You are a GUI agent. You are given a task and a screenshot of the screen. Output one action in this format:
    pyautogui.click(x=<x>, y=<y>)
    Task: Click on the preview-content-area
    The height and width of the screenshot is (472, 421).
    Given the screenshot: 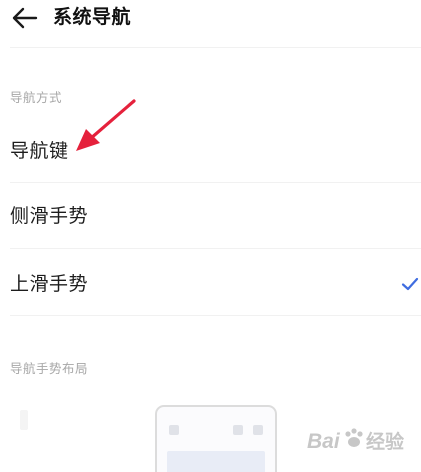 What is the action you would take?
    pyautogui.click(x=216, y=461)
    